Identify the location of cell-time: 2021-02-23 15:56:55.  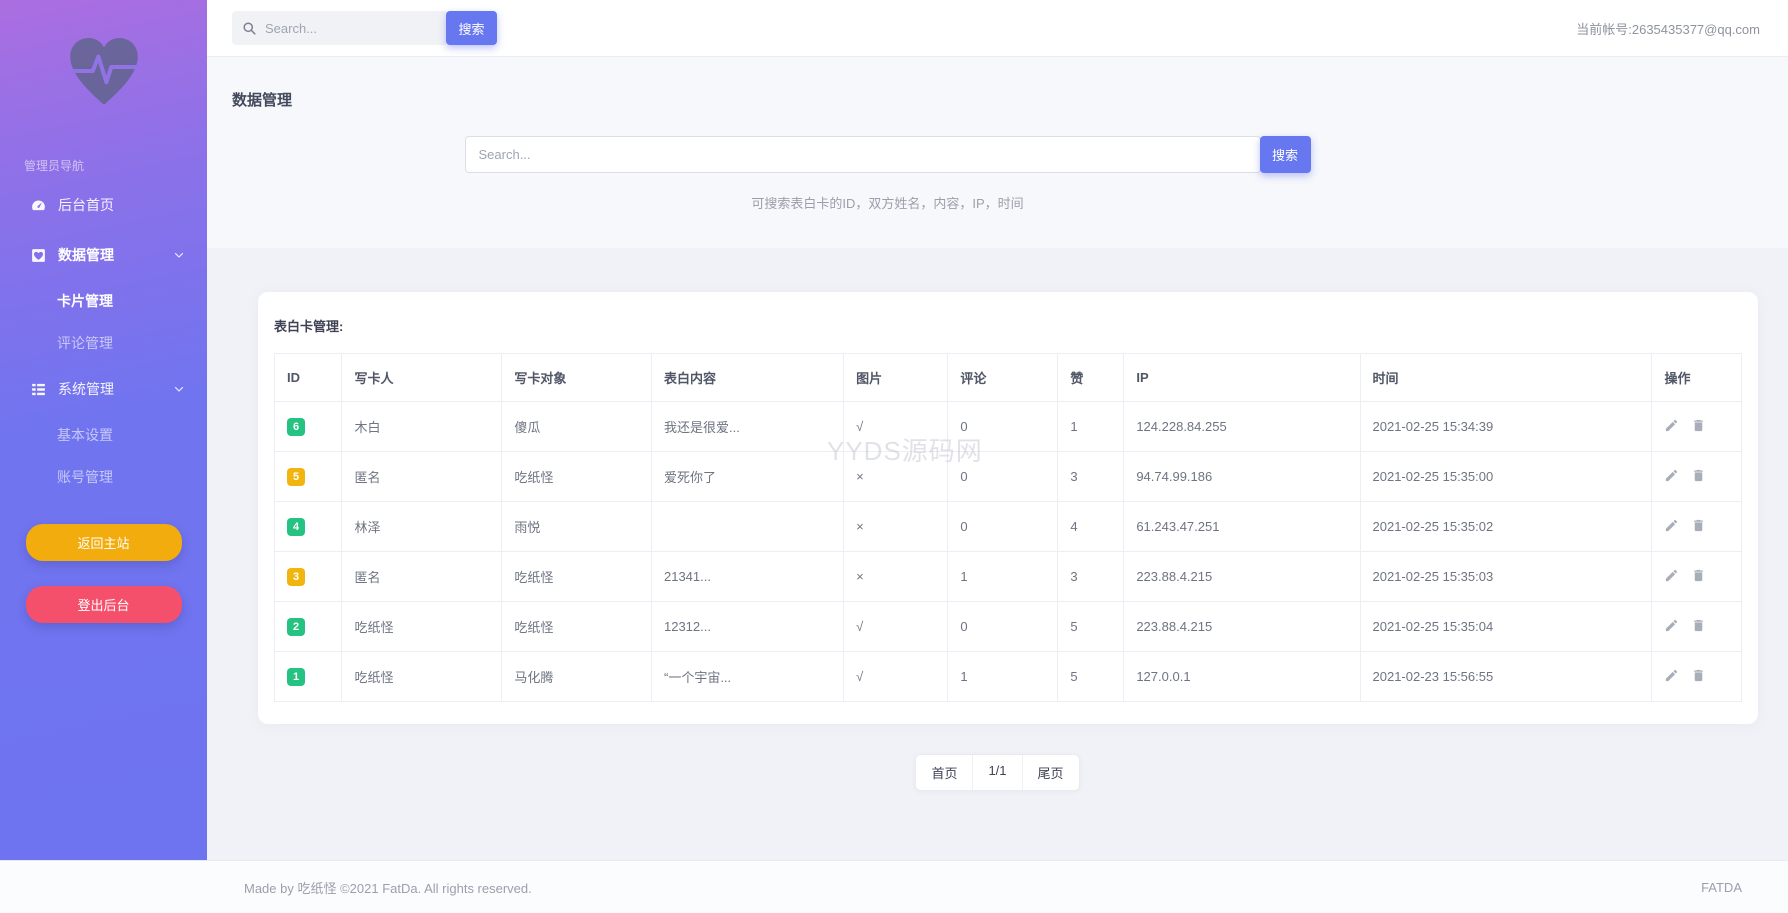
(1506, 676).